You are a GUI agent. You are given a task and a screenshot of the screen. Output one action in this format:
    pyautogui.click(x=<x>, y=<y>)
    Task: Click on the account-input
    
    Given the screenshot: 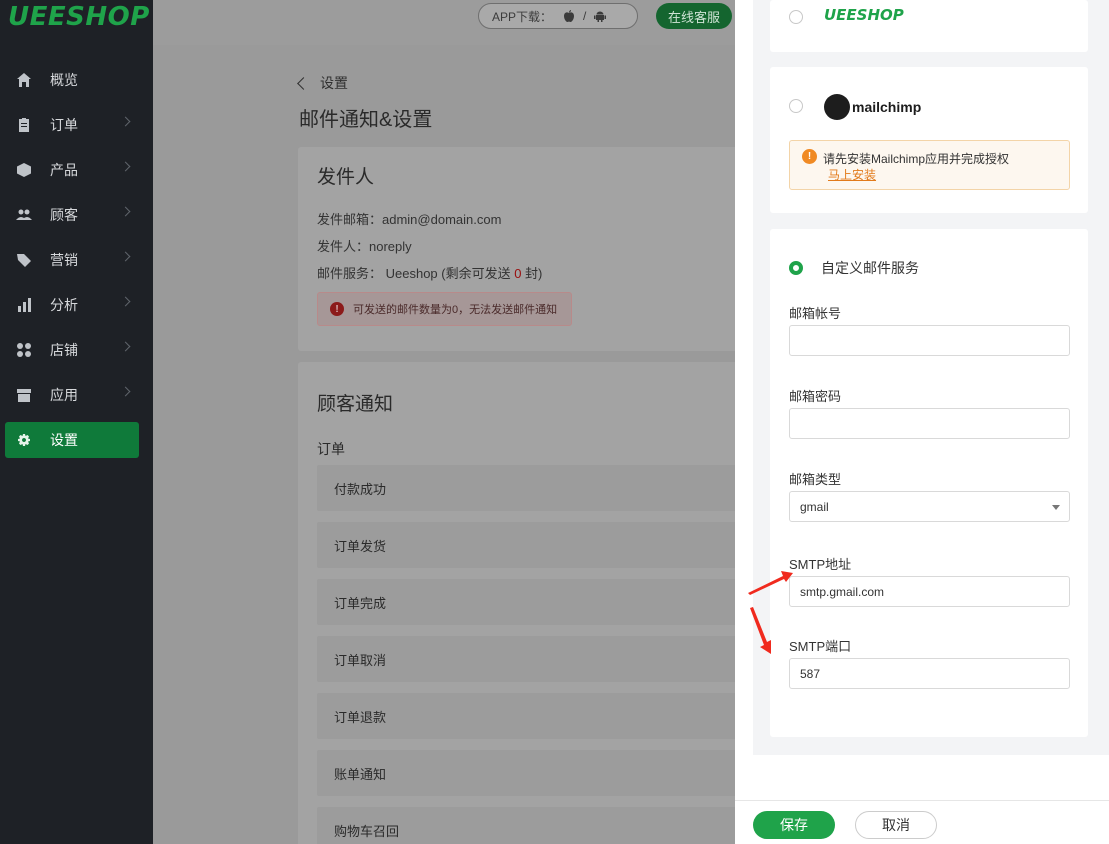 What is the action you would take?
    pyautogui.click(x=929, y=340)
    